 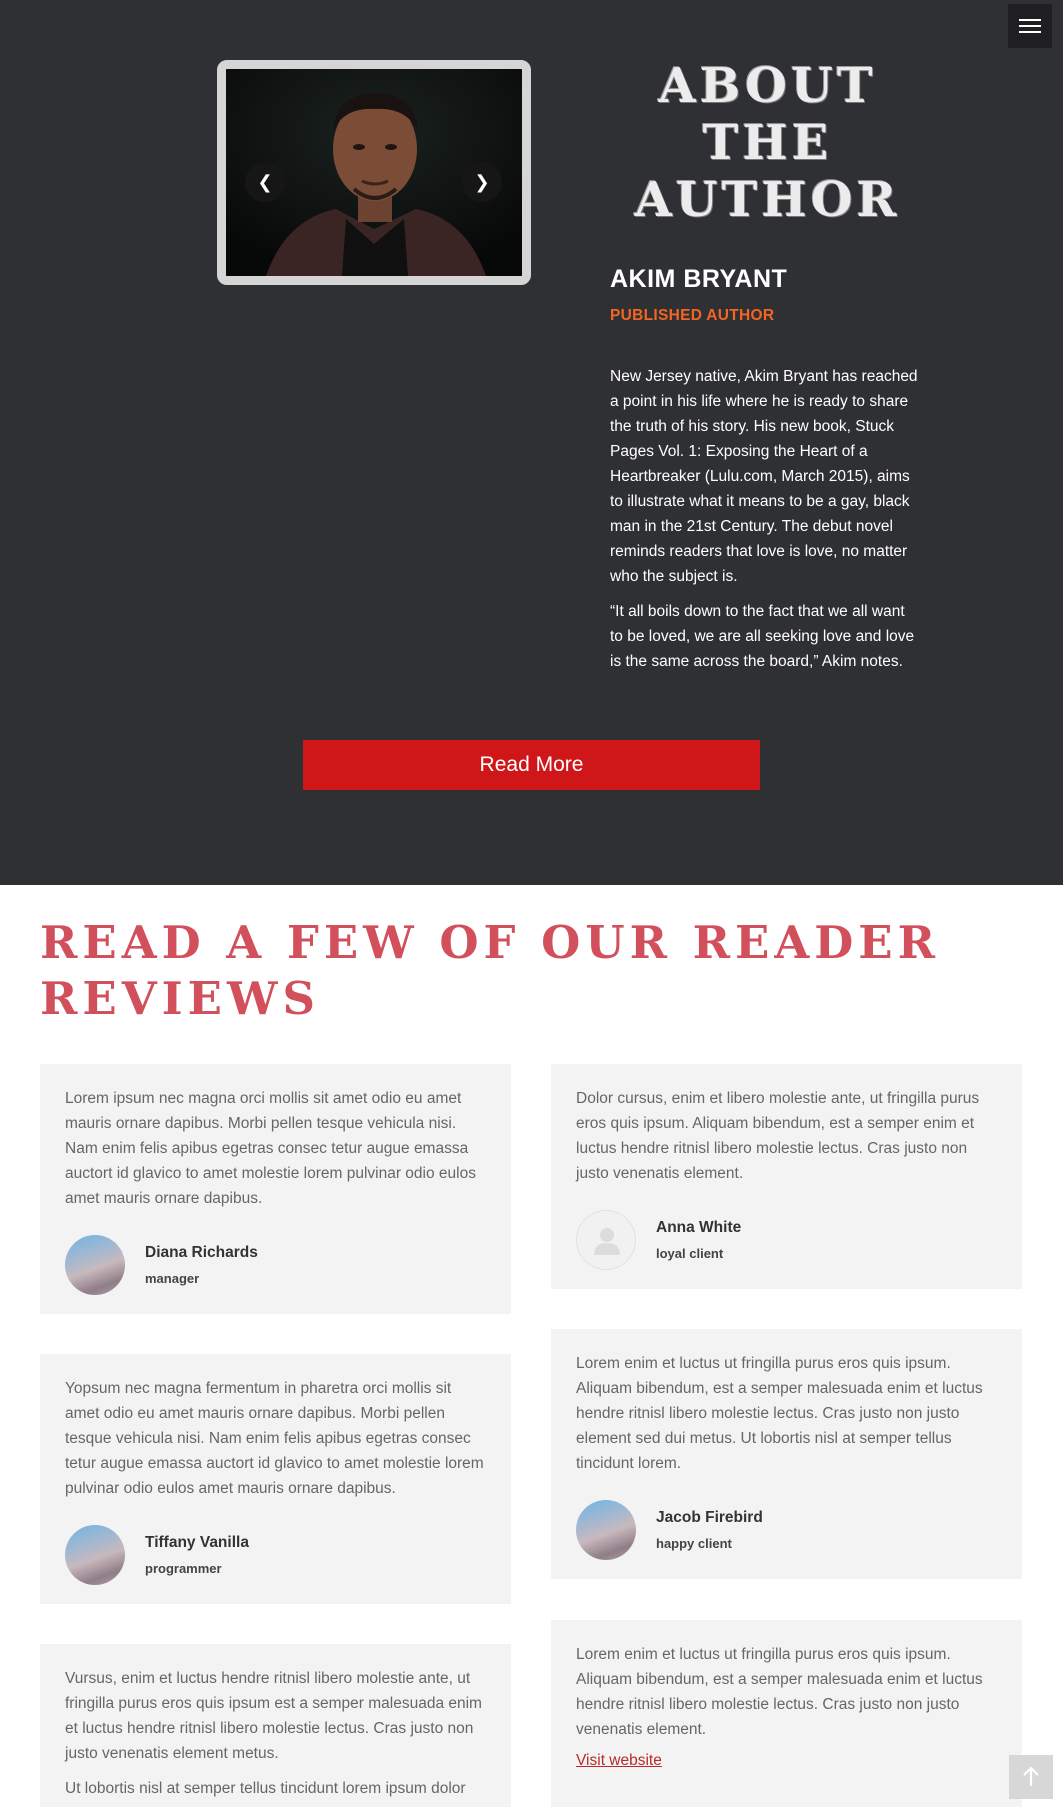 What do you see at coordinates (786, 1240) in the screenshot?
I see `reviewer: Anna White loyal client` at bounding box center [786, 1240].